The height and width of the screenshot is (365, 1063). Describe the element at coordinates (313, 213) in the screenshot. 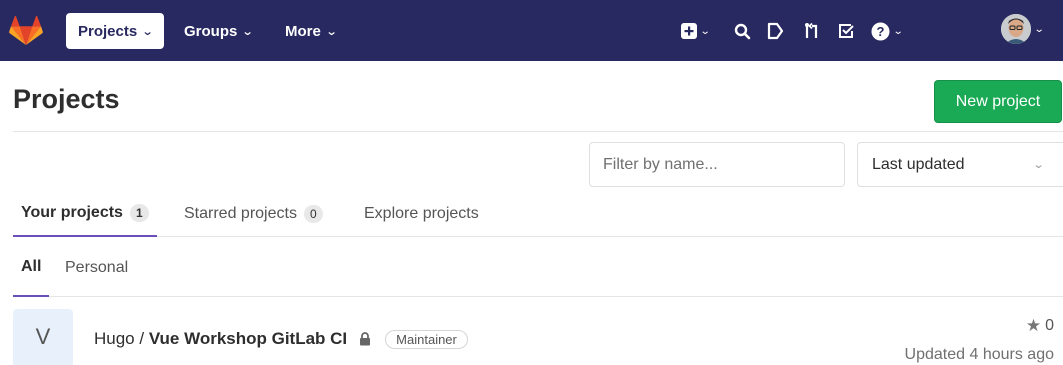

I see `count-badge: 0` at that location.